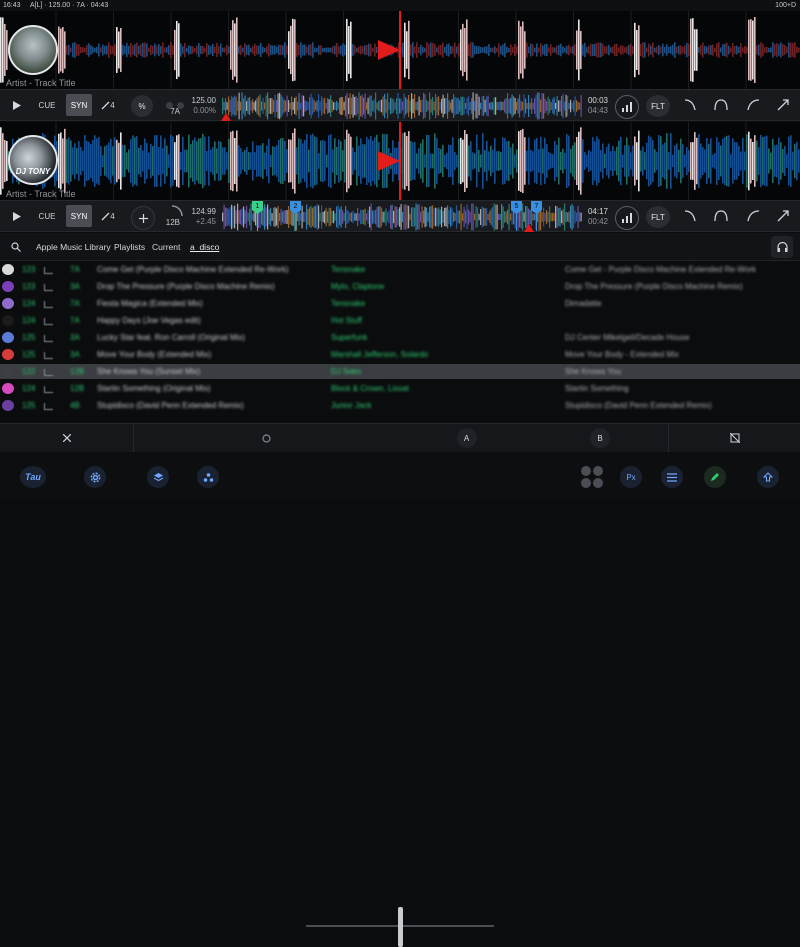 The height and width of the screenshot is (947, 800). I want to click on deck-b-gain-knob, so click(627, 218).